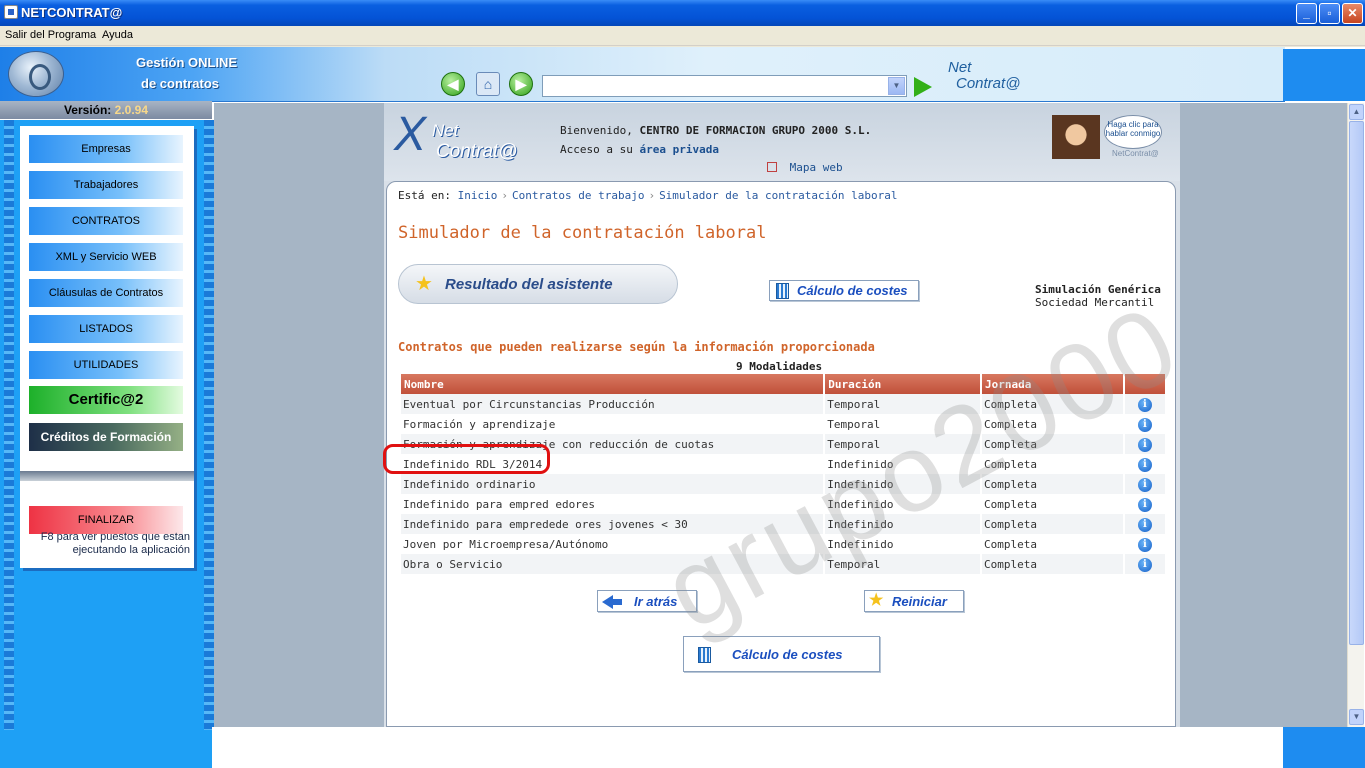 Image resolution: width=1365 pixels, height=768 pixels. What do you see at coordinates (1306, 13) in the screenshot?
I see `minimize-button: _` at bounding box center [1306, 13].